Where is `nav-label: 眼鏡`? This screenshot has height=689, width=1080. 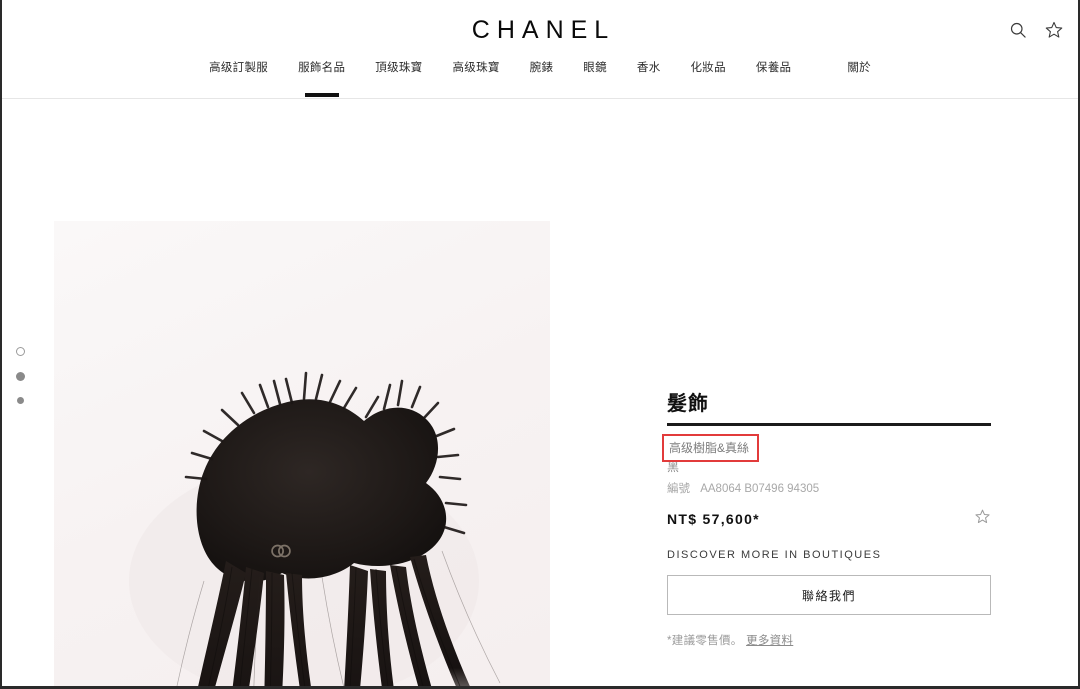
nav-label: 眼鏡 is located at coordinates (595, 68).